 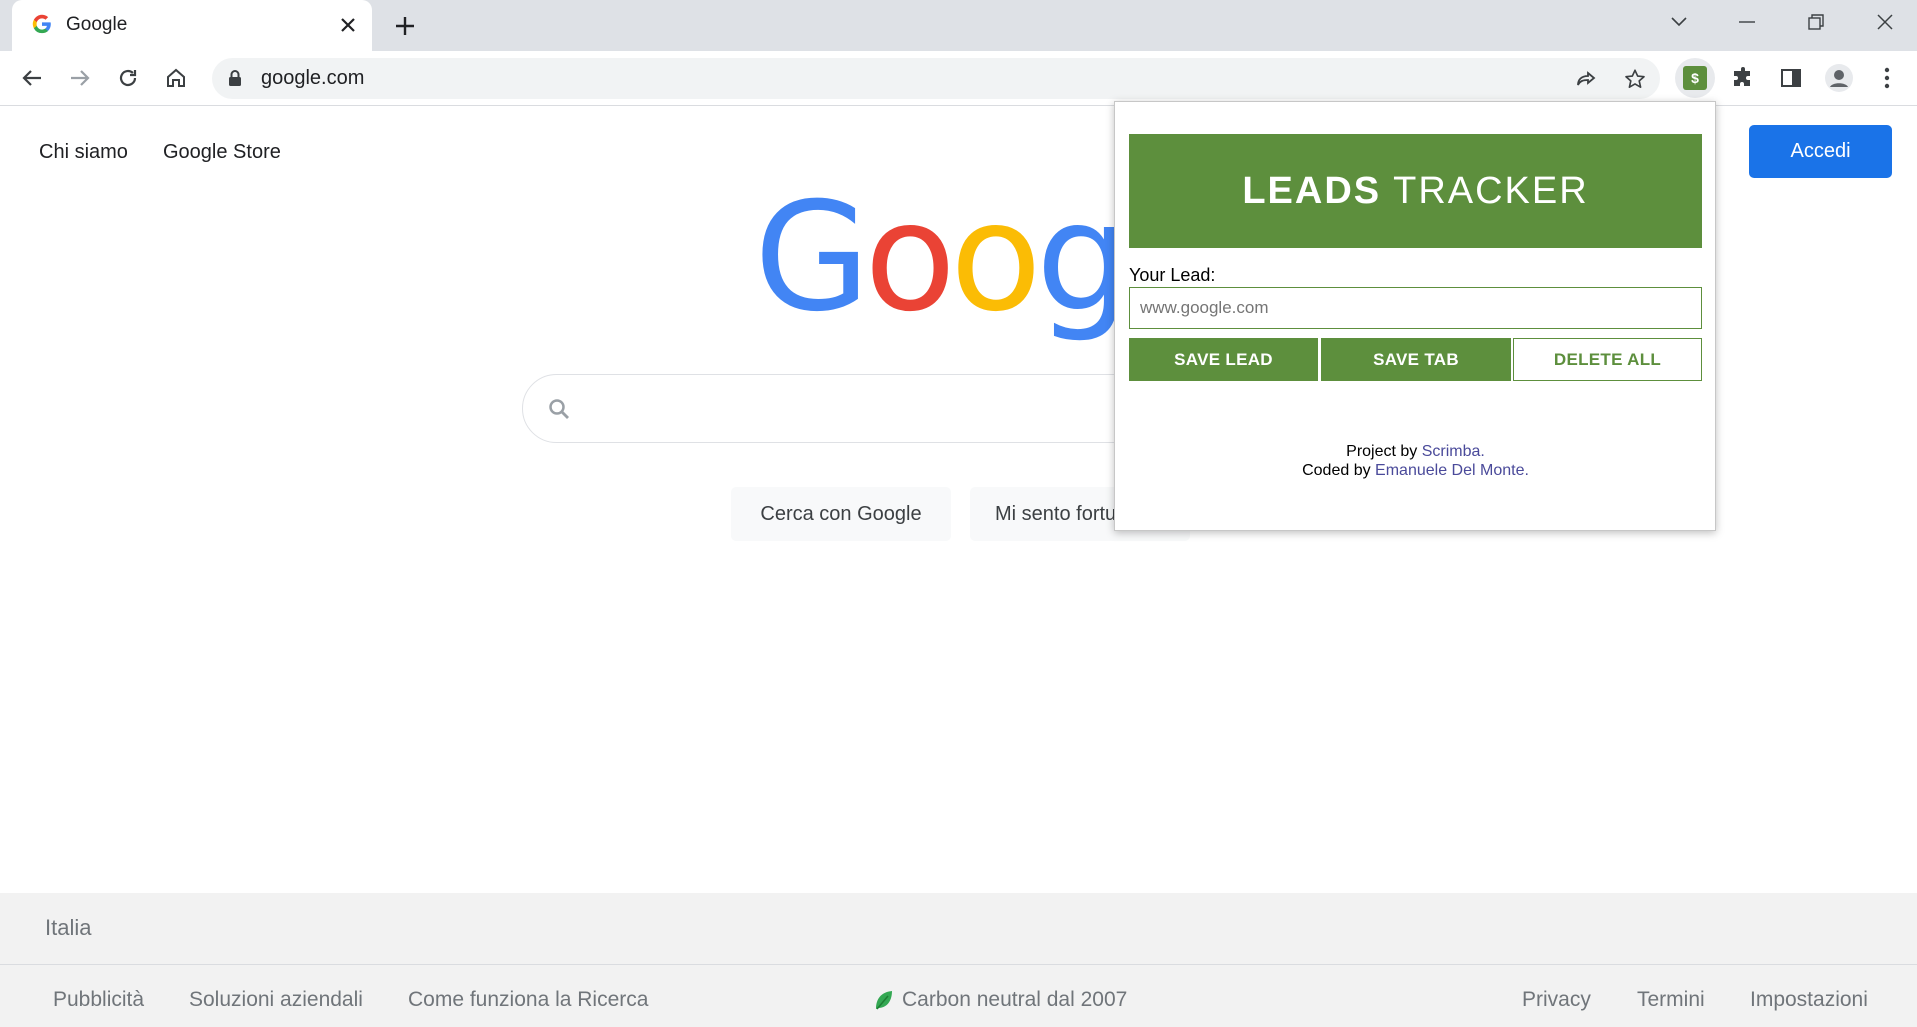 I want to click on popup-title-bold: LEADS, so click(x=1312, y=190).